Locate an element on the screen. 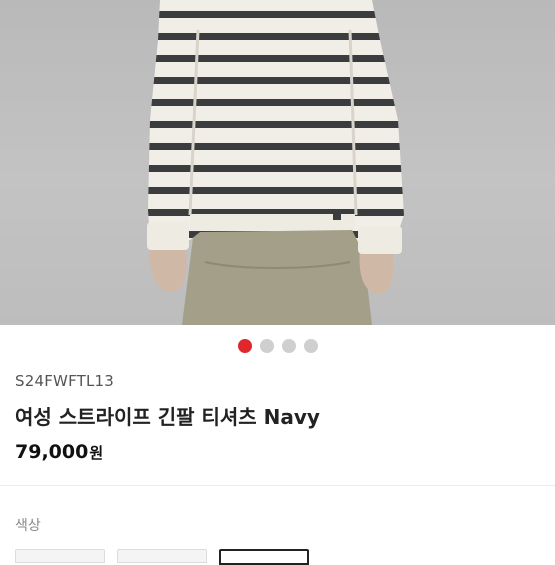  image-pagination is located at coordinates (277, 346).